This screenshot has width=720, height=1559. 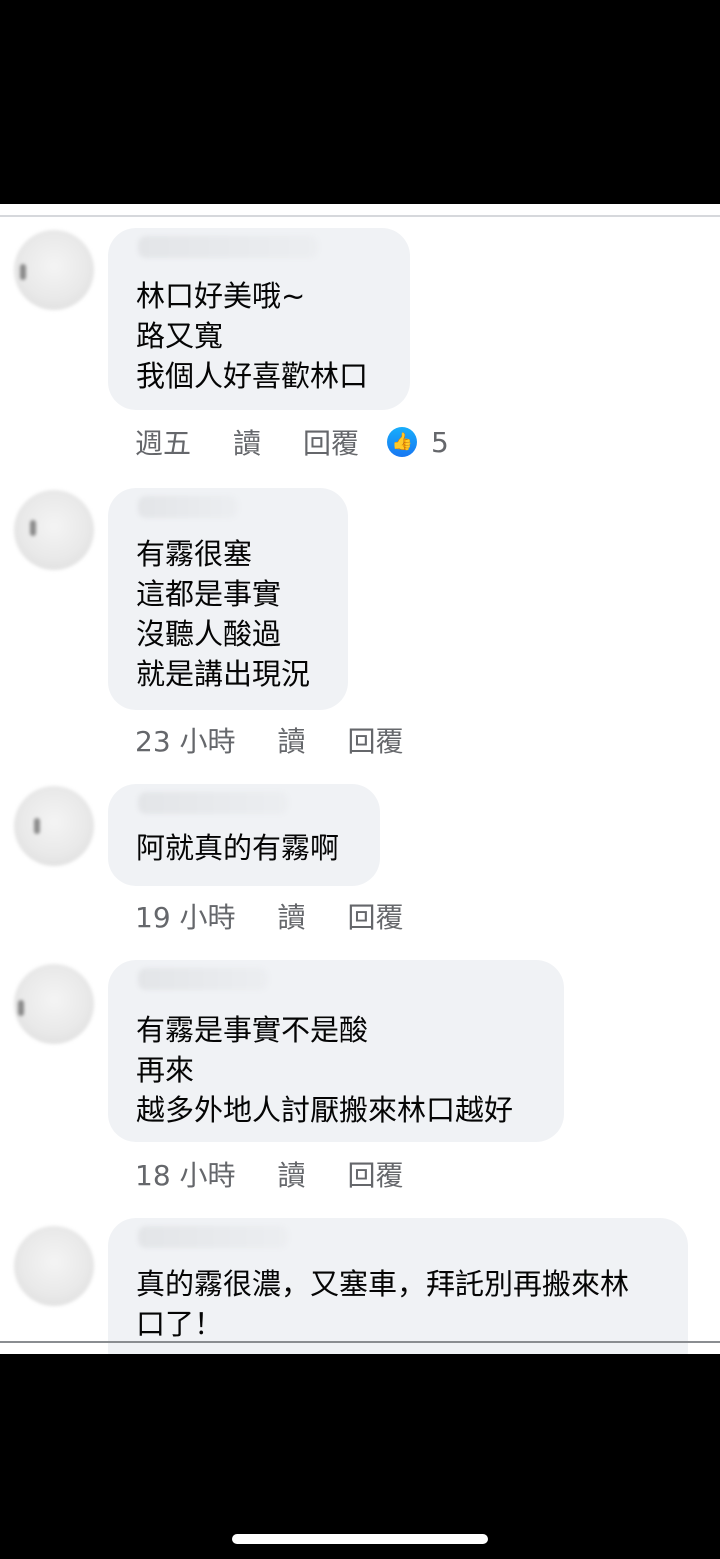 What do you see at coordinates (238, 848) in the screenshot?
I see `comment-text-line: 阿就真的有霧啊` at bounding box center [238, 848].